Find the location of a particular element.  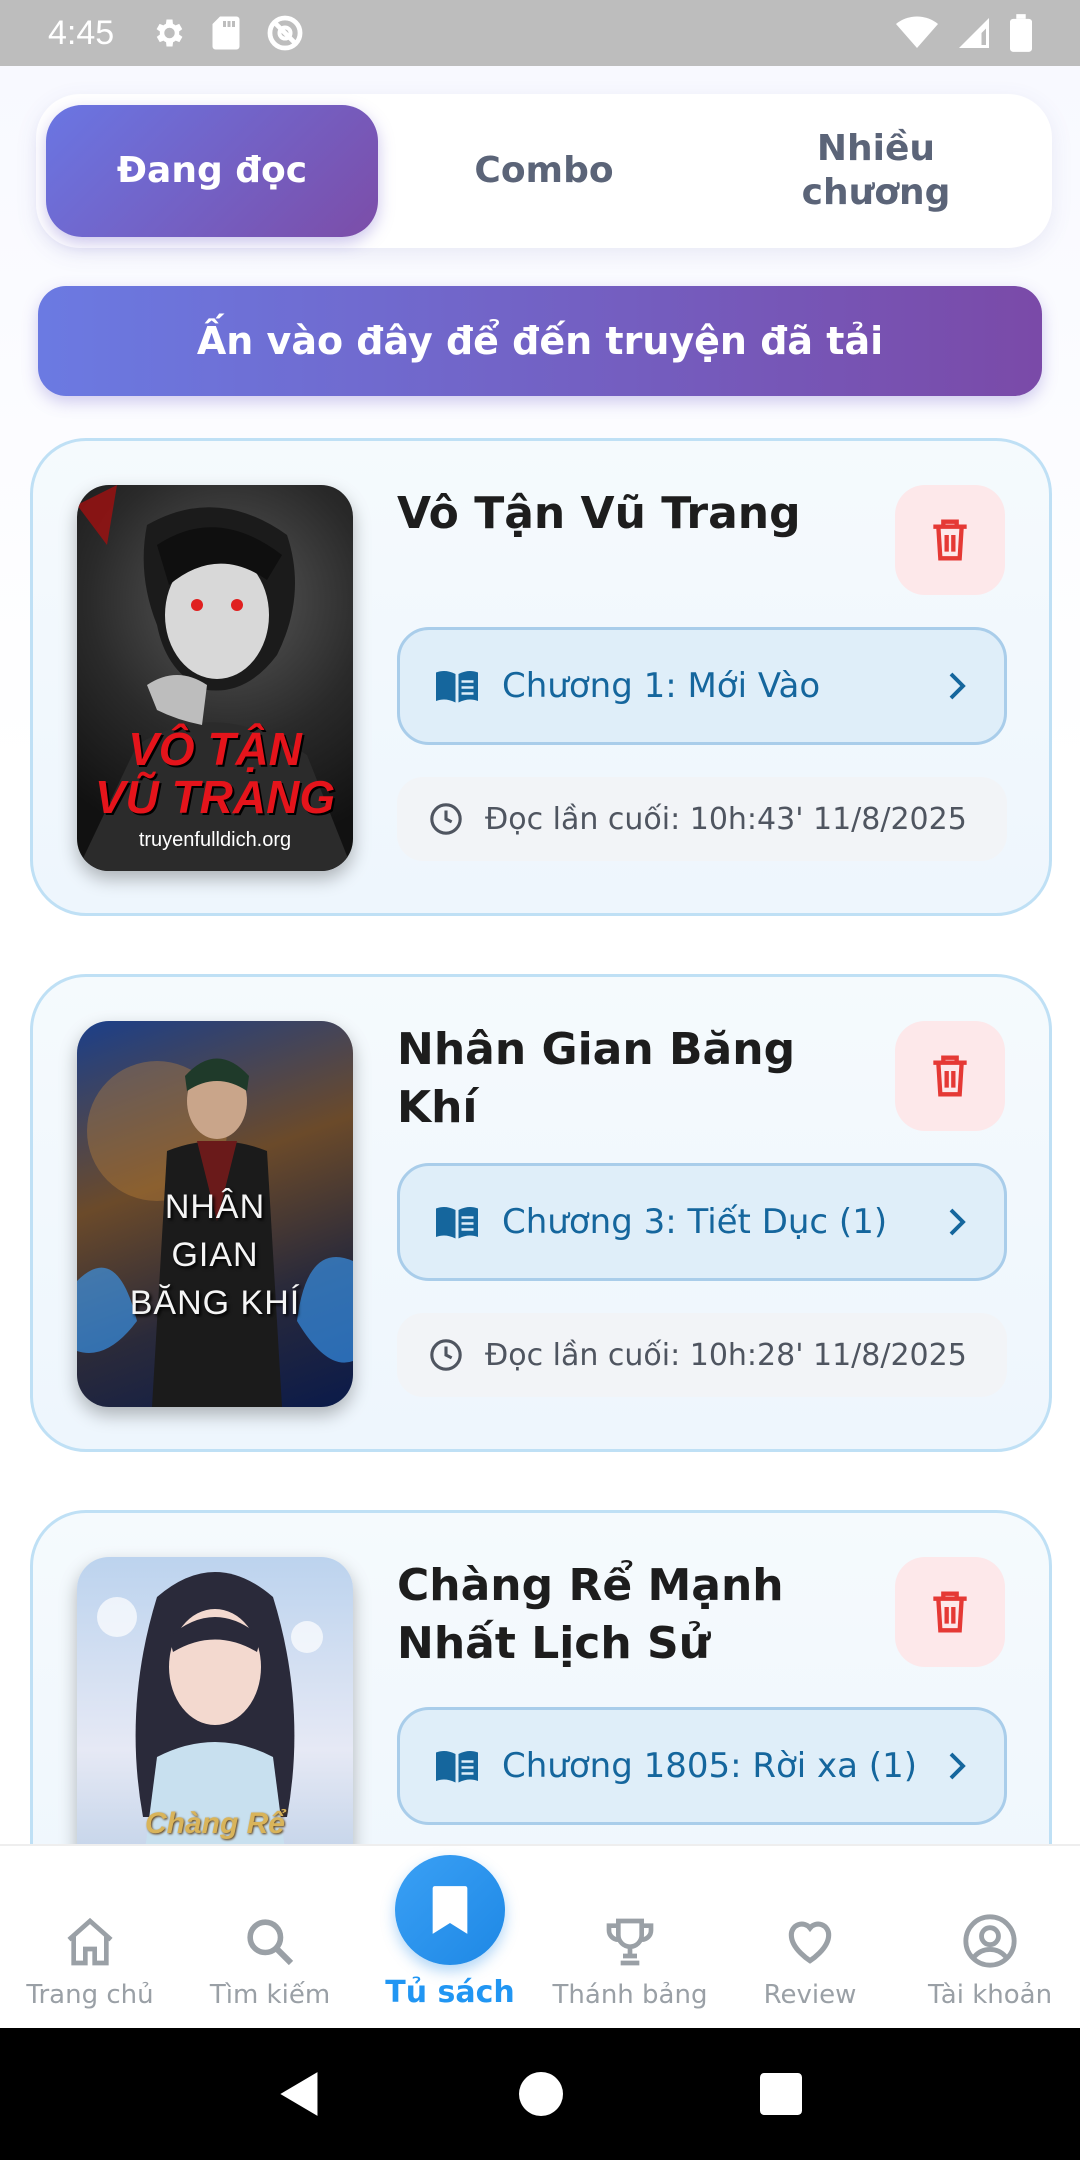

book-cover: NHÂN GIAN BĂNG KHÍ is located at coordinates (215, 1214).